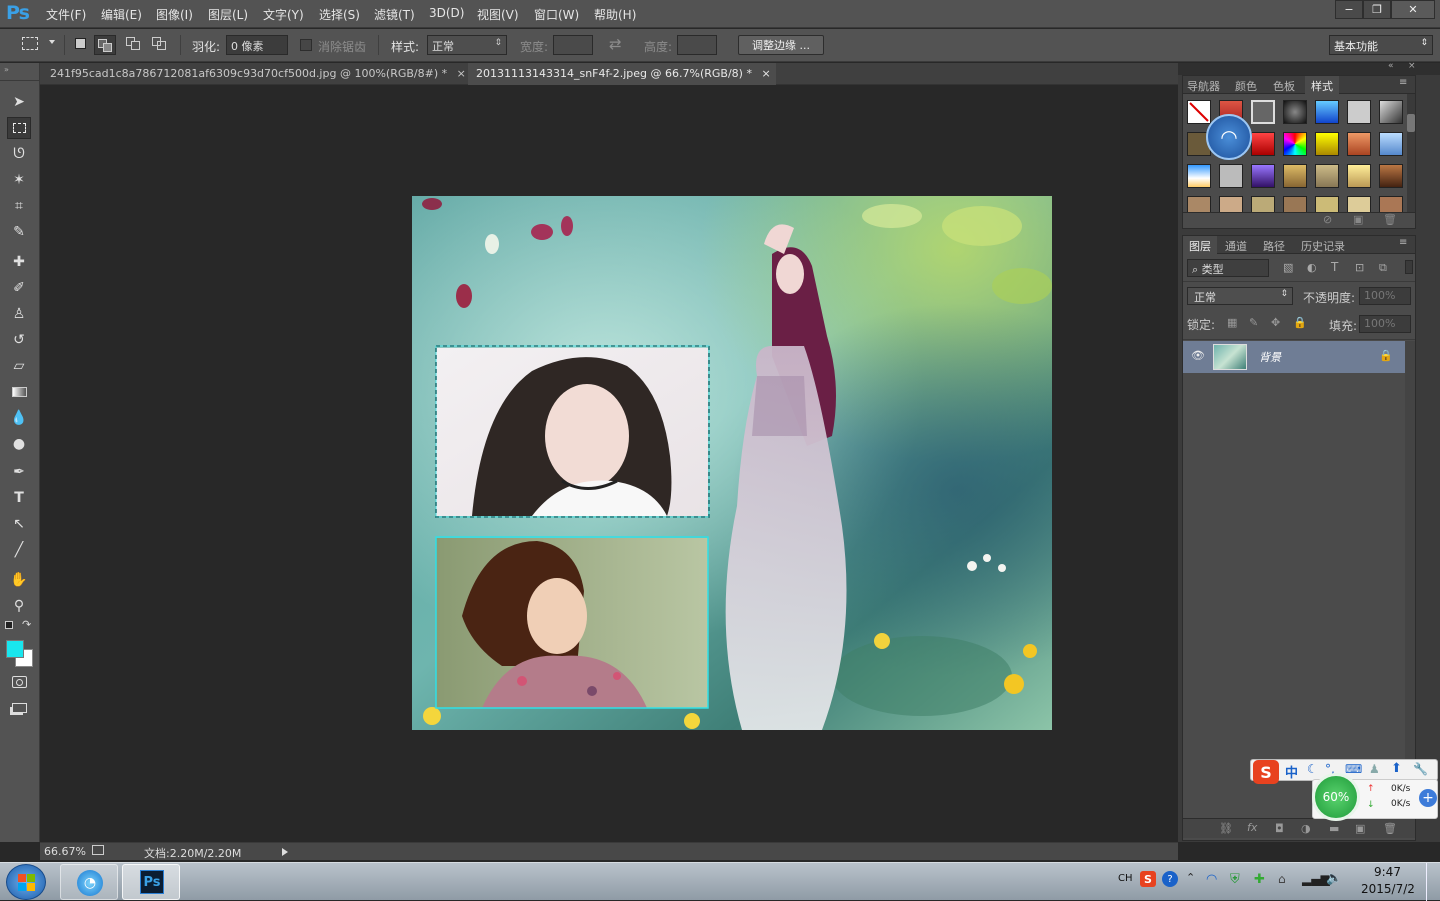  I want to click on clear-style-icon: ⊘, so click(1327, 219).